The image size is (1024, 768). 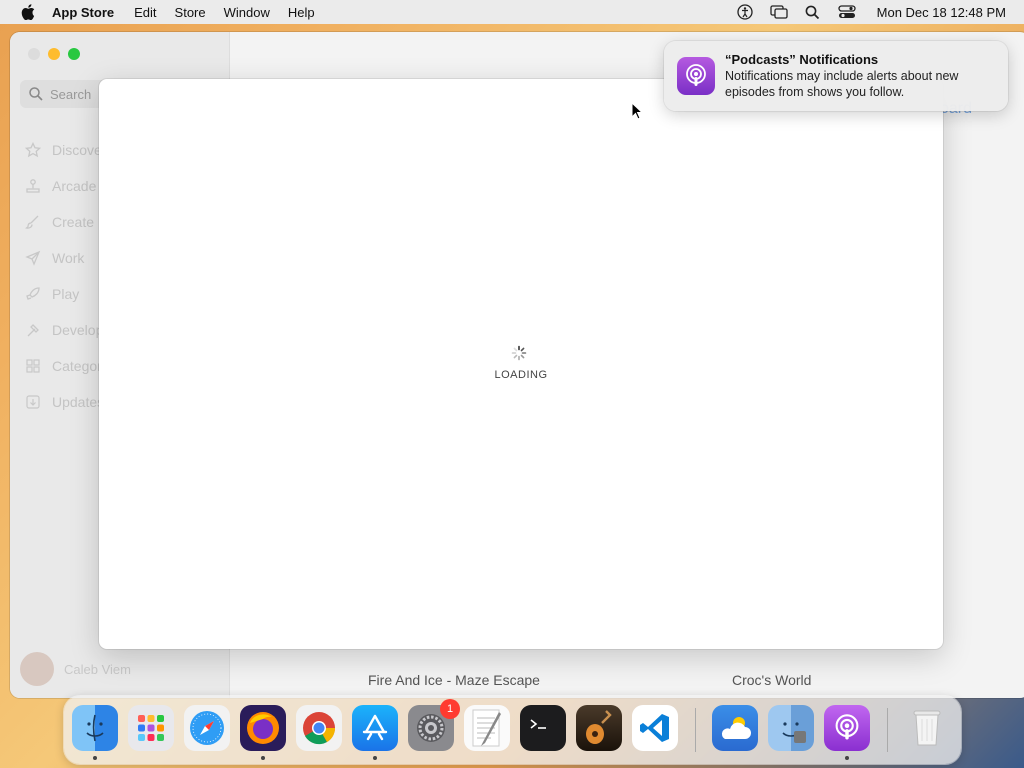 I want to click on migration-assistant-icon, so click(x=794, y=732).